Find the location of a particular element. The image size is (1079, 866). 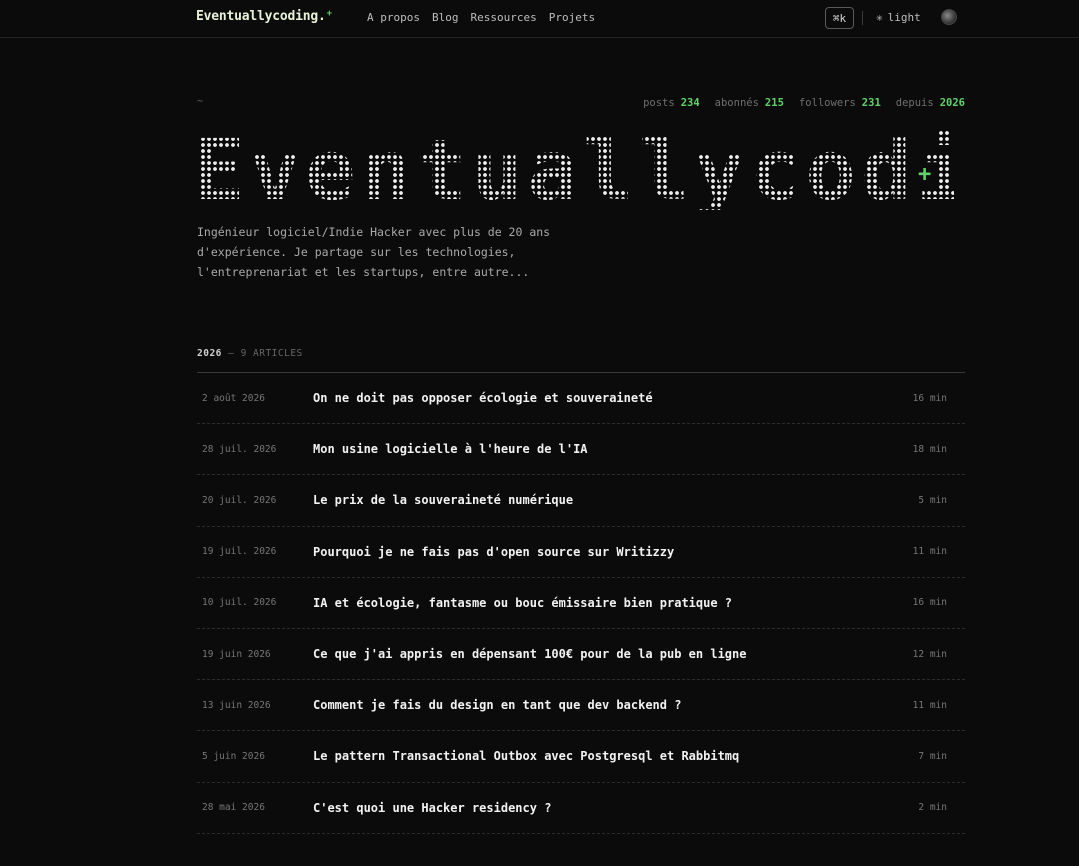

stat-abonnes: abonnés 215 is located at coordinates (749, 103).